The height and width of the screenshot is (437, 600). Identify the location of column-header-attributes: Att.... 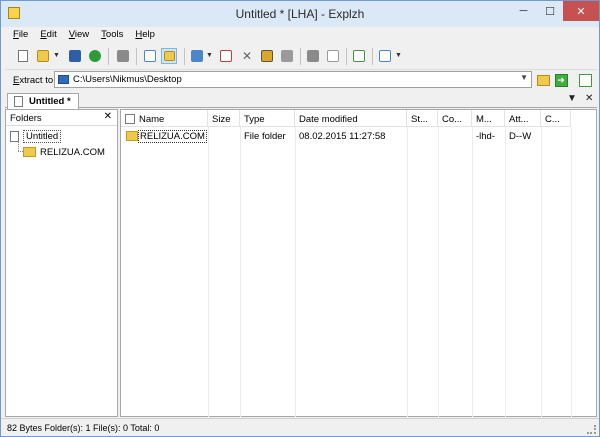
(523, 118).